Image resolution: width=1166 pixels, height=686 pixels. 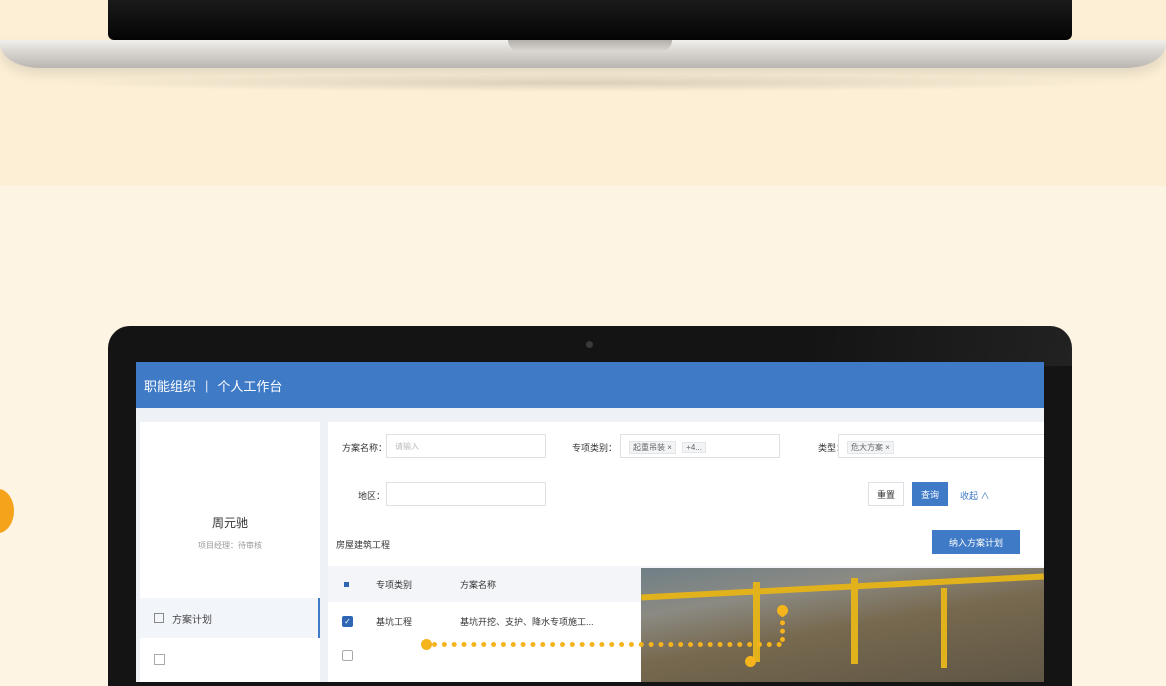 What do you see at coordinates (394, 584) in the screenshot?
I see `column-header-category: 专项类别` at bounding box center [394, 584].